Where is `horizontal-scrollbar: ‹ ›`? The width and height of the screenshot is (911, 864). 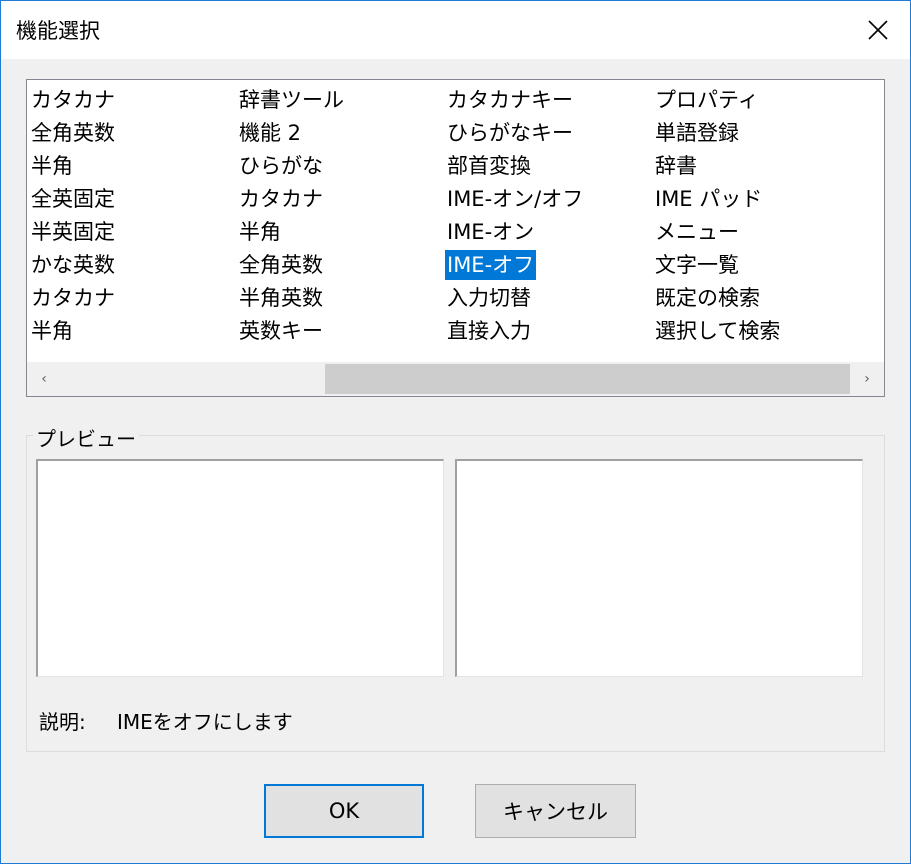 horizontal-scrollbar: ‹ › is located at coordinates (455, 379).